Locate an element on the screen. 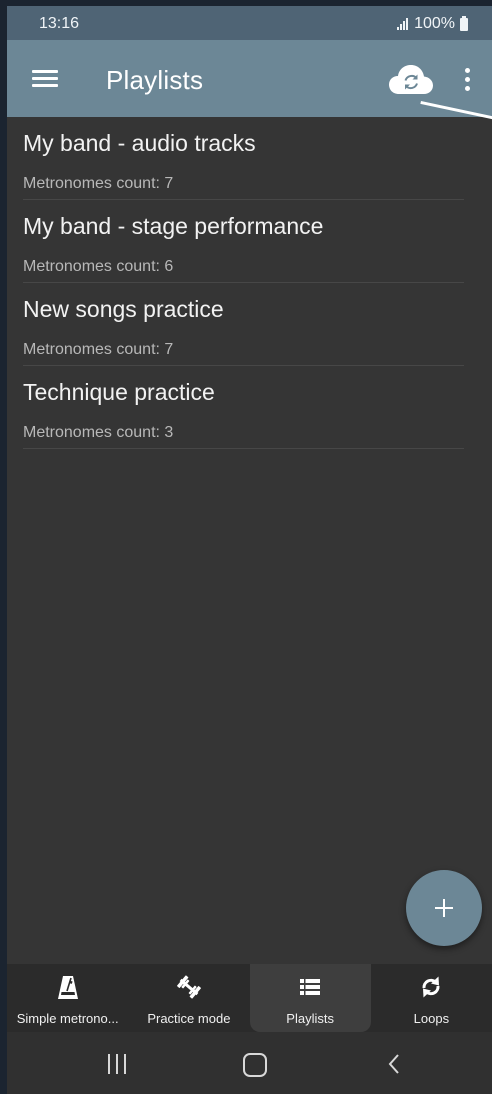 The height and width of the screenshot is (1094, 492). battery-percentage: 100% is located at coordinates (434, 23).